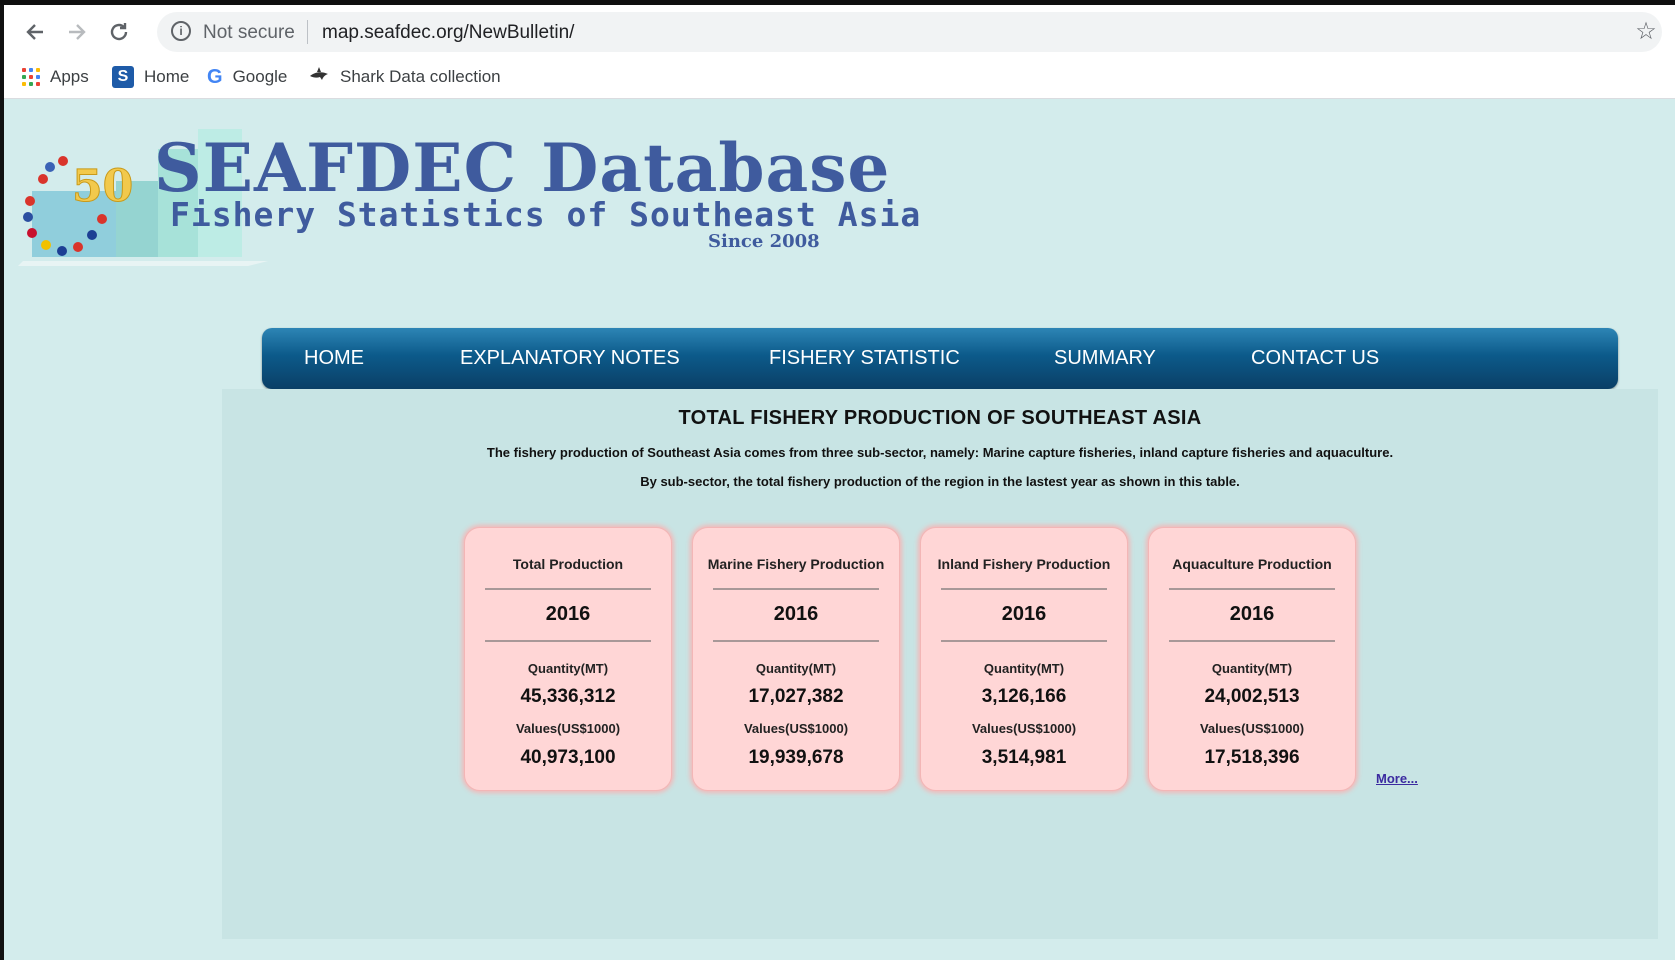  What do you see at coordinates (35, 32) in the screenshot?
I see `back-arrow-icon` at bounding box center [35, 32].